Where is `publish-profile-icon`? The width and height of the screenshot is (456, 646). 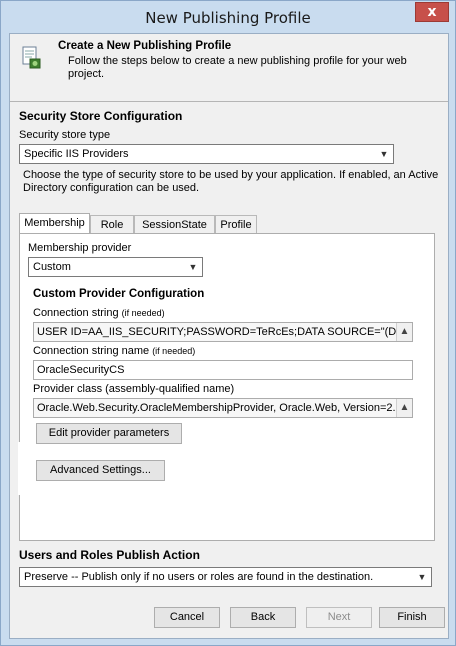 publish-profile-icon is located at coordinates (31, 57).